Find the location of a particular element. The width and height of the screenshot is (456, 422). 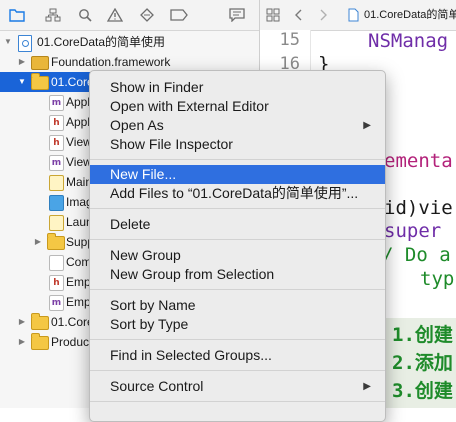

tree-row-label: Com is located at coordinates (79, 262).